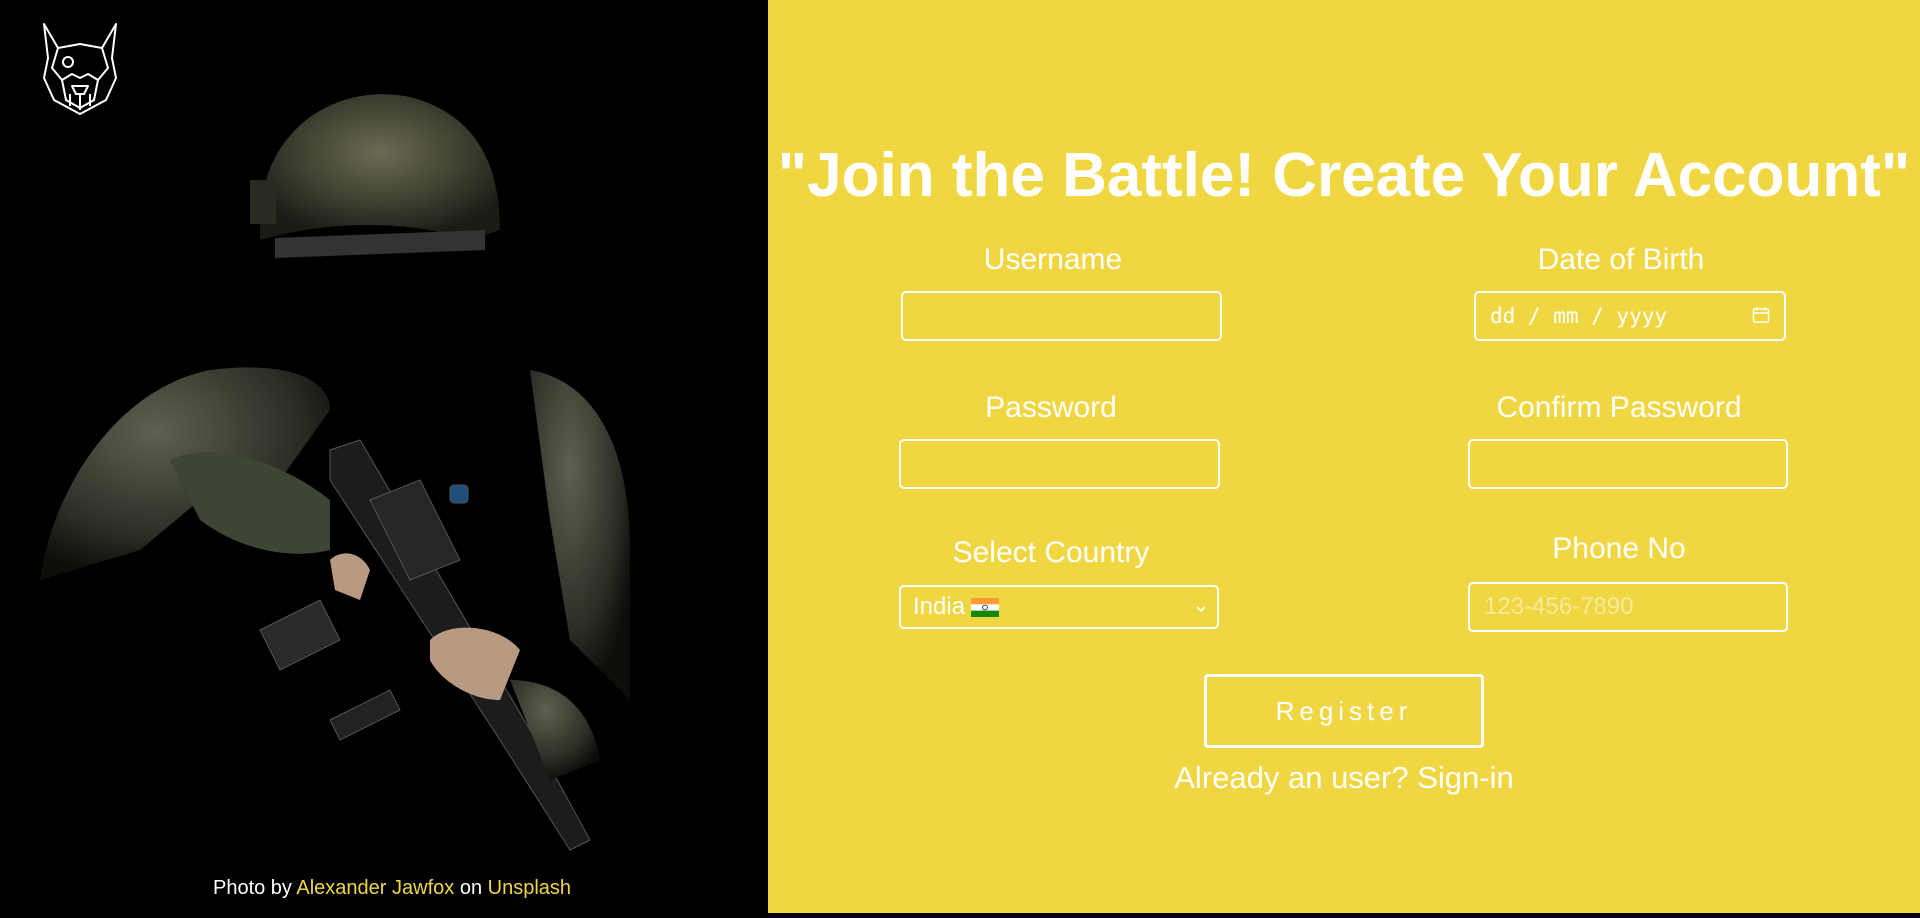 The height and width of the screenshot is (918, 1920). What do you see at coordinates (1059, 607) in the screenshot?
I see `country-select: India` at bounding box center [1059, 607].